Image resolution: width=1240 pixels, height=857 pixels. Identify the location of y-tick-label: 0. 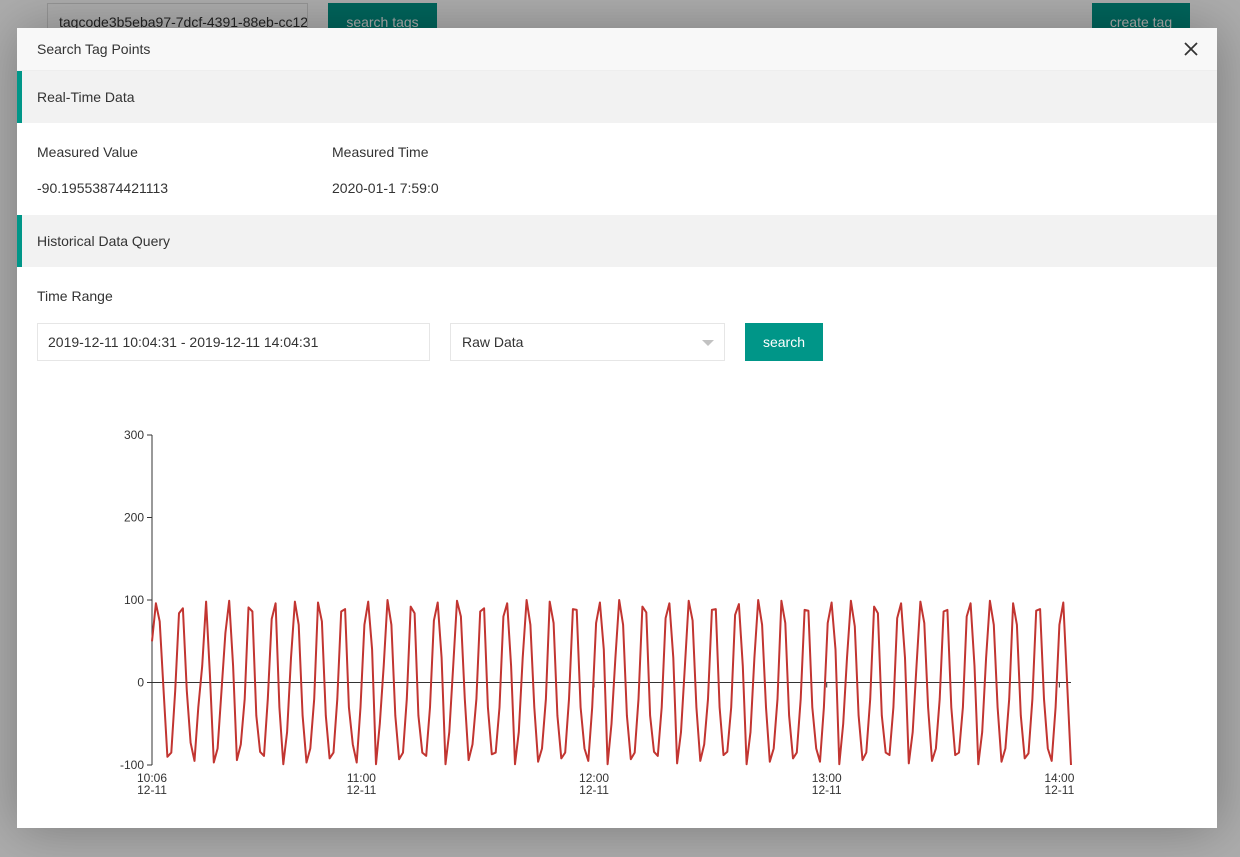
(140, 683).